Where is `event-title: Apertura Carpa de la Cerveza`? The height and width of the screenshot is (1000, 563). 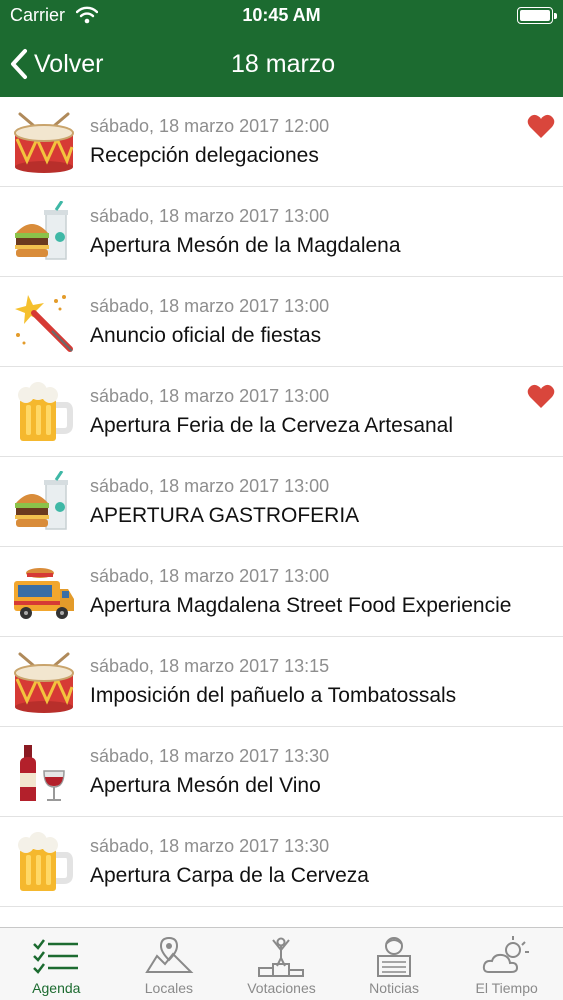
event-title: Apertura Carpa de la Cerveza is located at coordinates (229, 875).